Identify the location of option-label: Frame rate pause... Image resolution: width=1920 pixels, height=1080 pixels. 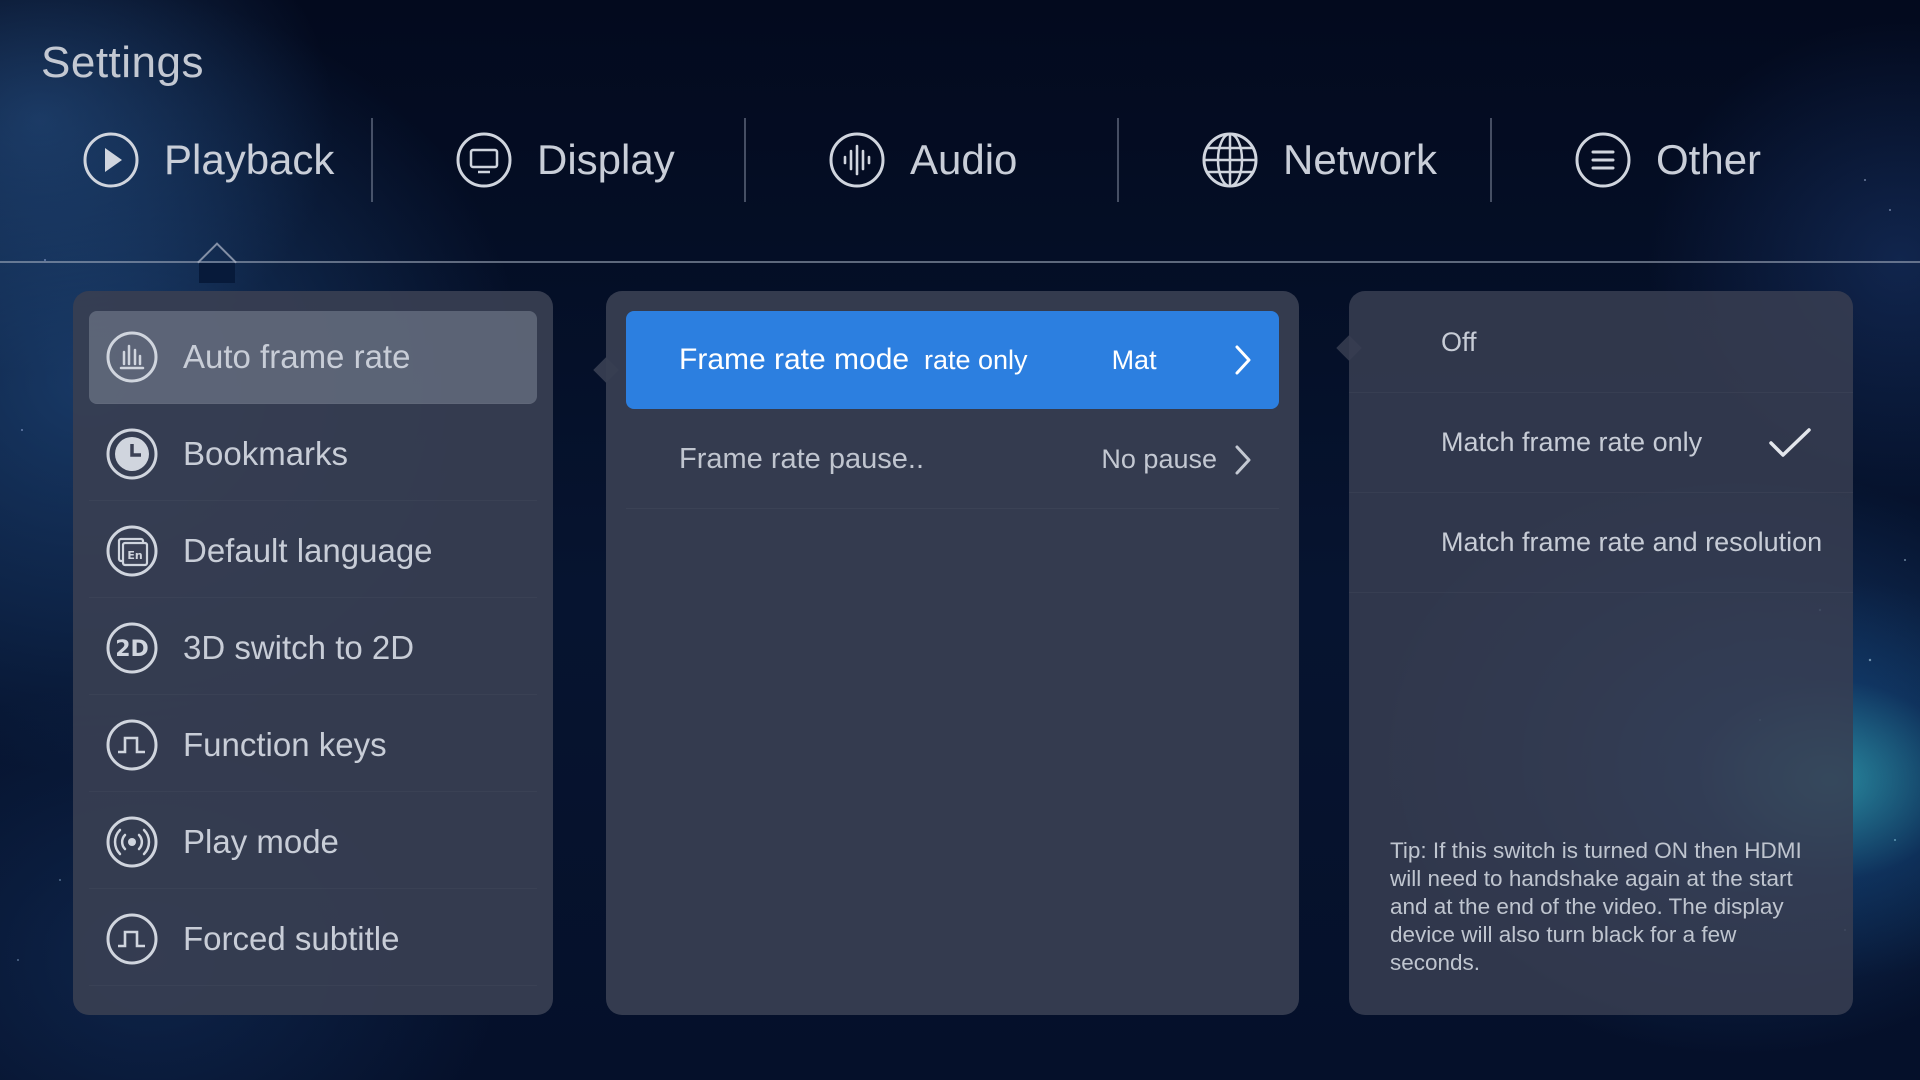
(801, 459).